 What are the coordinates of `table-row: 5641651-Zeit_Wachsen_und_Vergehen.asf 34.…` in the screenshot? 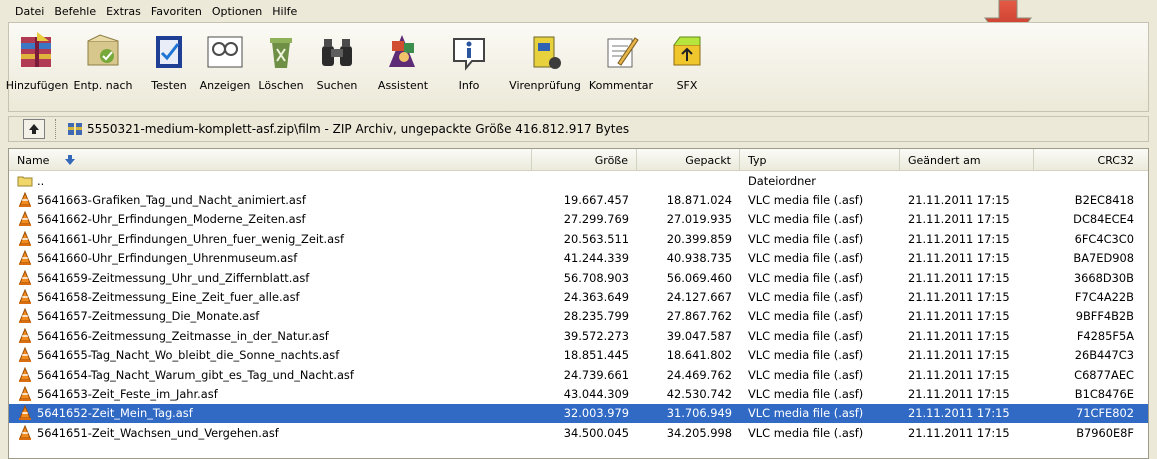 It's located at (578, 432).